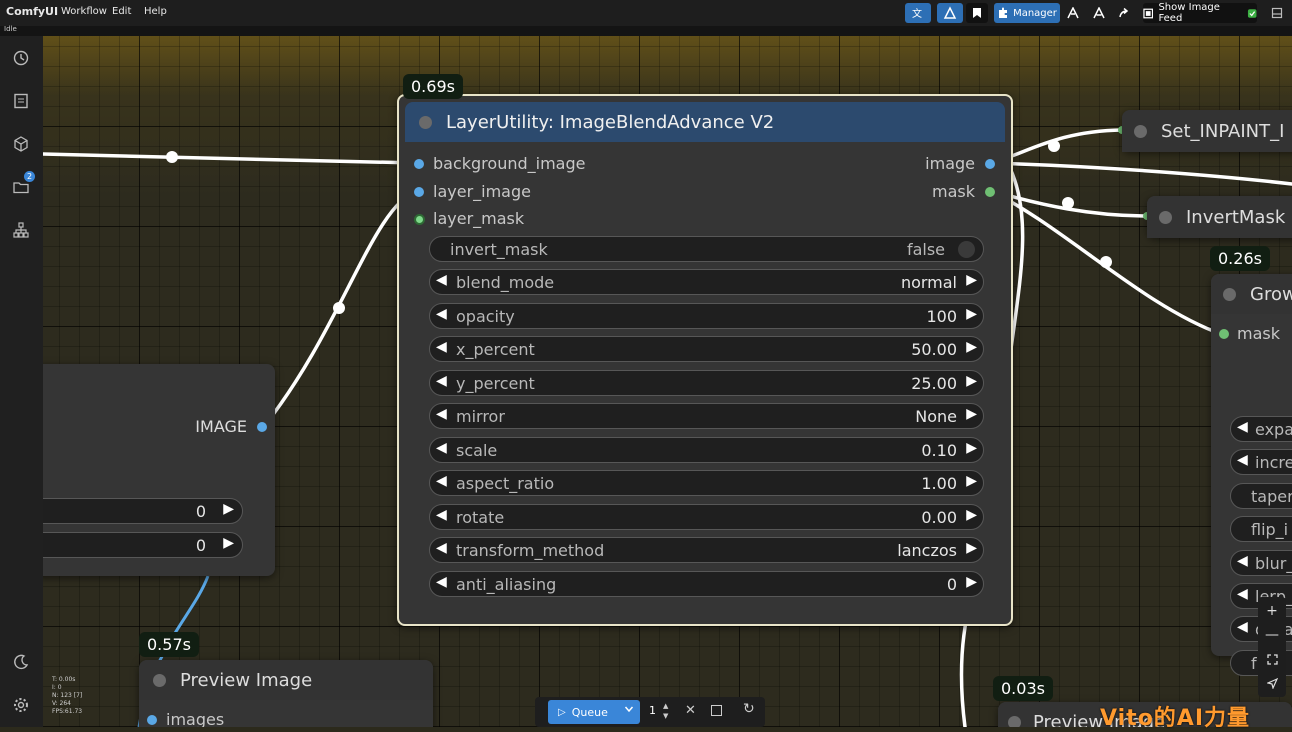 The height and width of the screenshot is (732, 1292). What do you see at coordinates (143, 545) in the screenshot?
I see `left-widget-2: 0 ▶` at bounding box center [143, 545].